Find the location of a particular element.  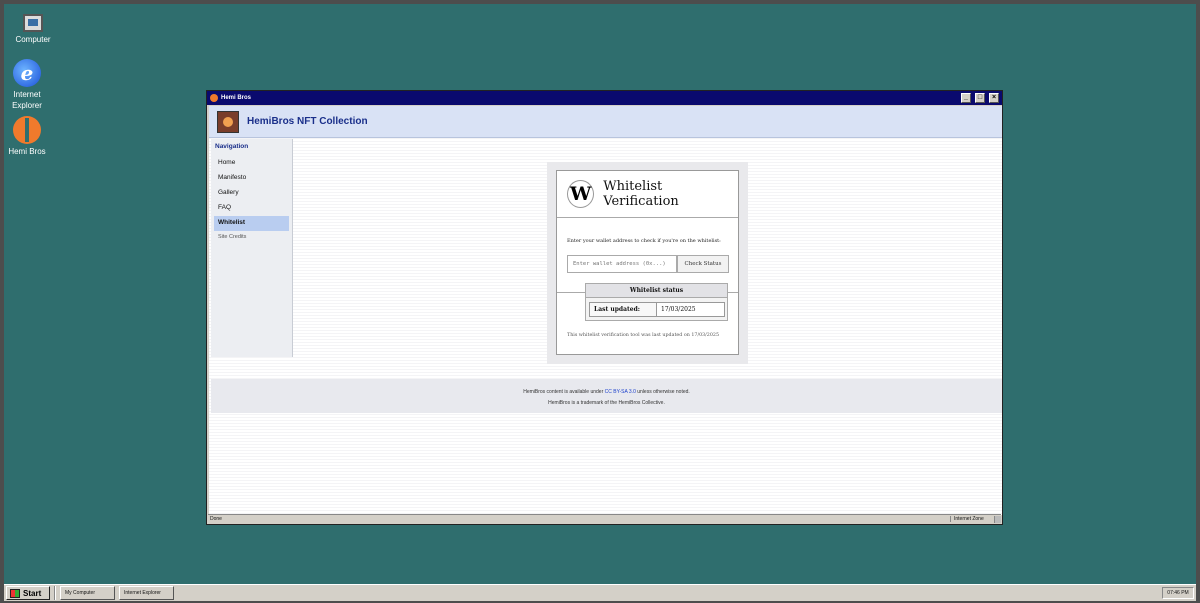

internet-explorer-icon: e is located at coordinates (27, 73).